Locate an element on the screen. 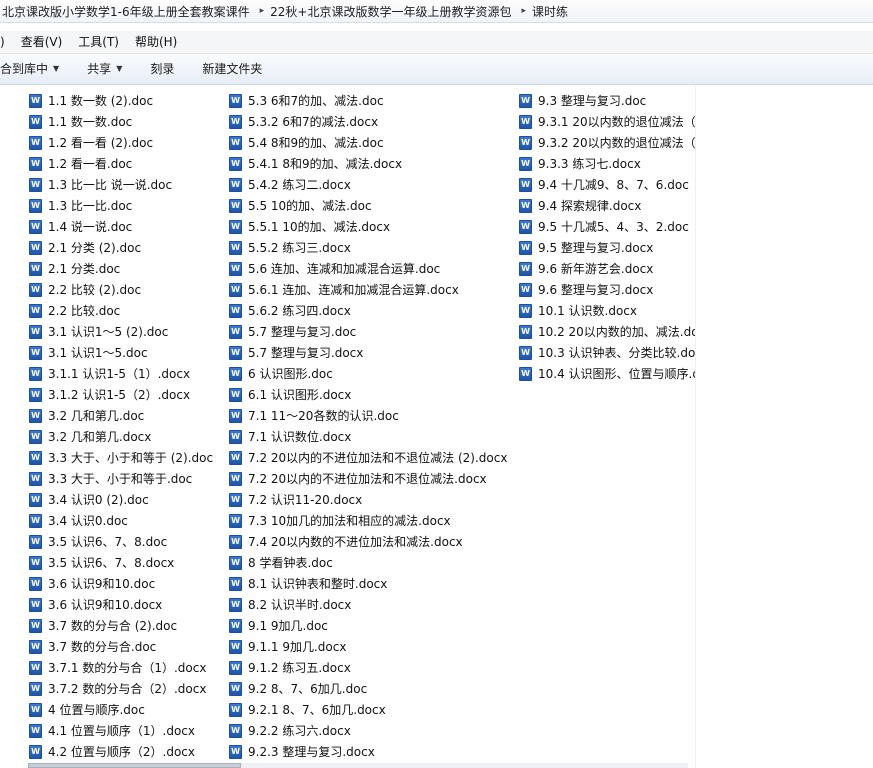 This screenshot has width=873, height=768. menu-help: 帮助(H) is located at coordinates (156, 42).